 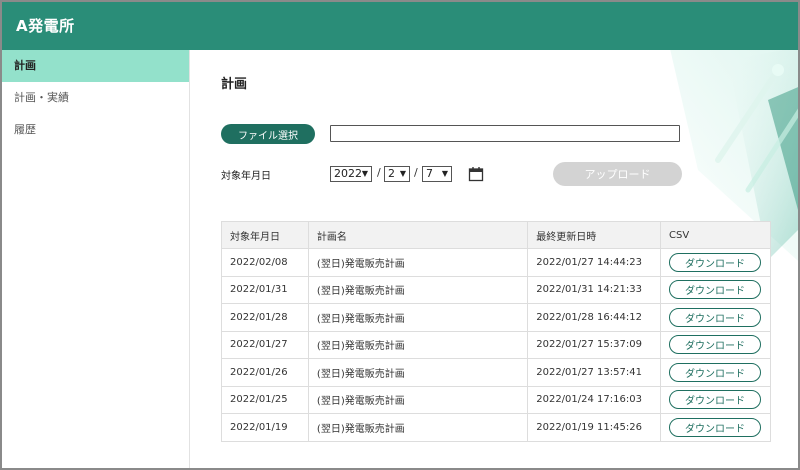 I want to click on row-date: 2022/02/08, so click(x=265, y=262).